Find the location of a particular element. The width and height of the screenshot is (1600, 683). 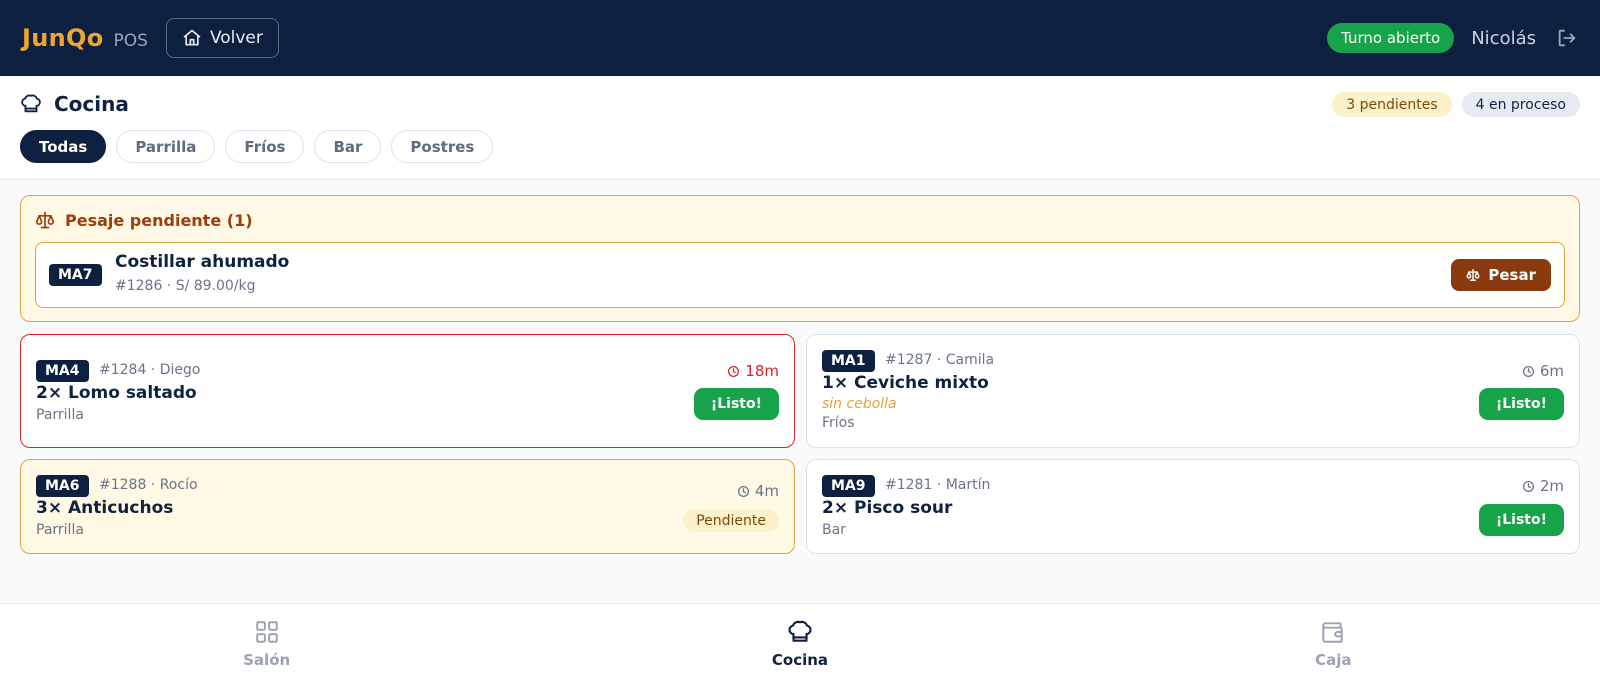

topbar-right: Turno abierto Nicolás is located at coordinates (1452, 38).